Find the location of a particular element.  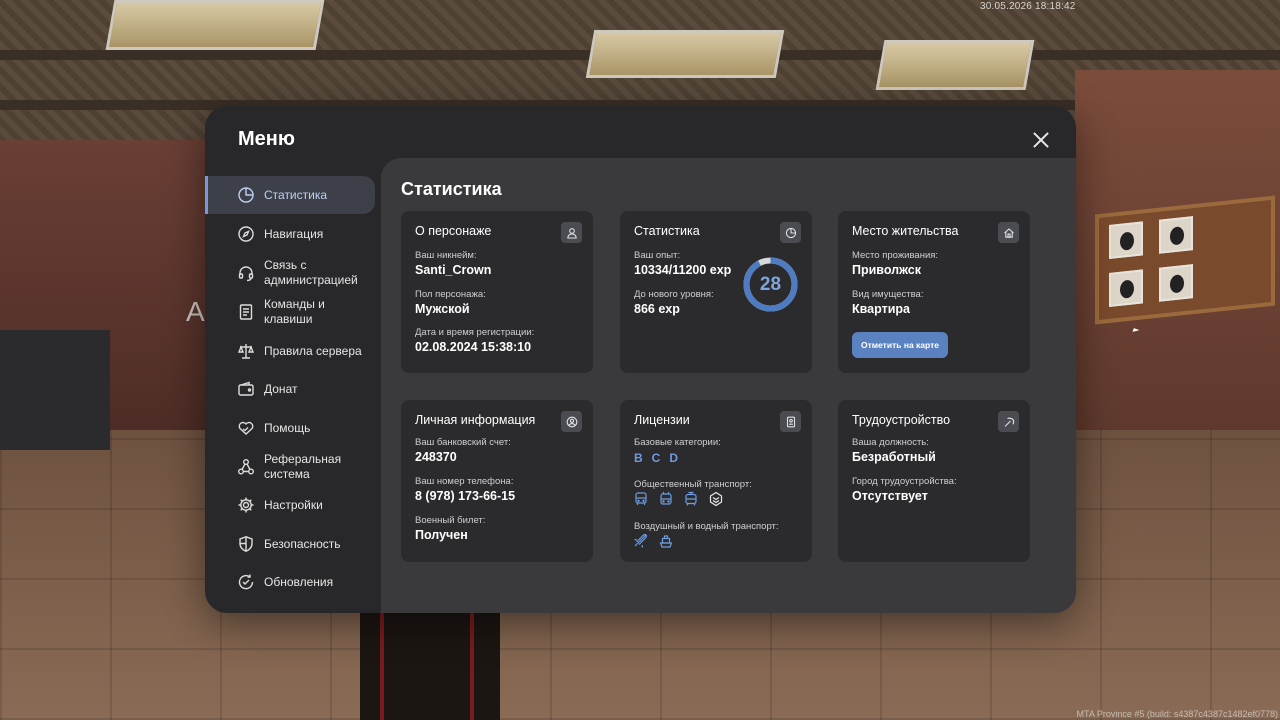

mark-on-map-button: Отметить на карте is located at coordinates (900, 345).